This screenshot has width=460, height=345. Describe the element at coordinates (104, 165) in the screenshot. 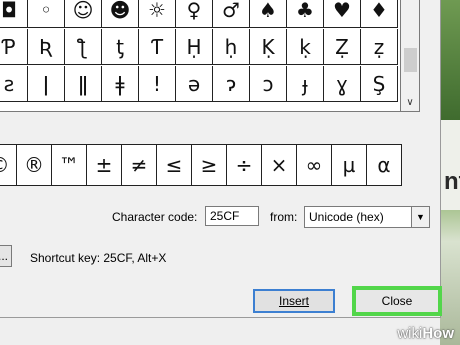

I see `recent-symbol-cell: ±` at that location.